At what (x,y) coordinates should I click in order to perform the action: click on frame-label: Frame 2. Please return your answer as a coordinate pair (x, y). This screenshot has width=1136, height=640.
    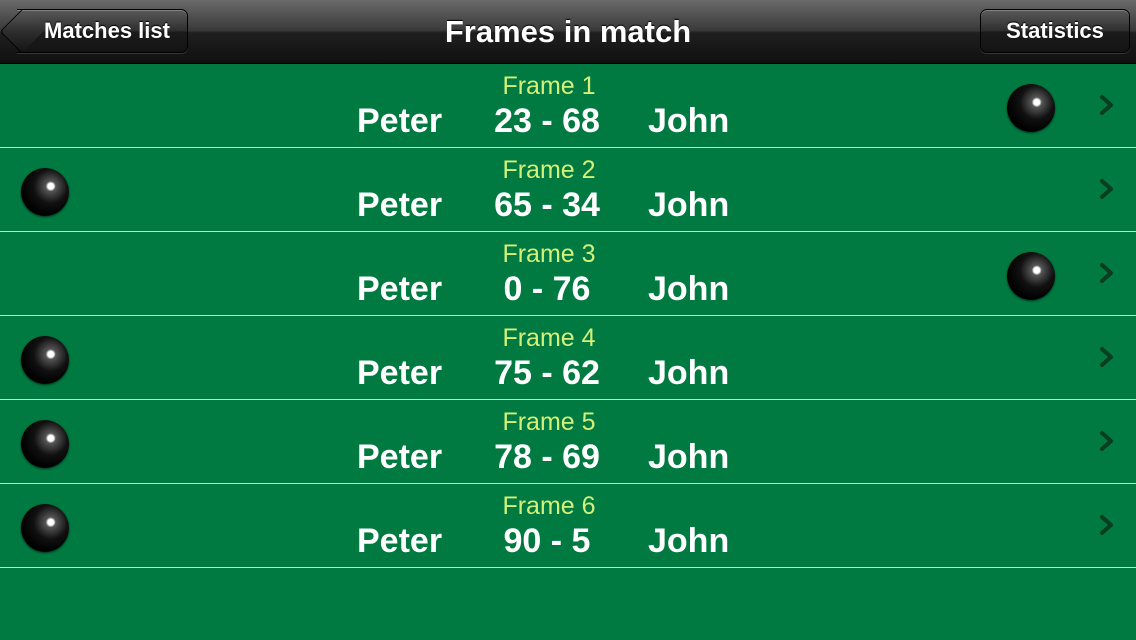
    Looking at the image, I should click on (549, 170).